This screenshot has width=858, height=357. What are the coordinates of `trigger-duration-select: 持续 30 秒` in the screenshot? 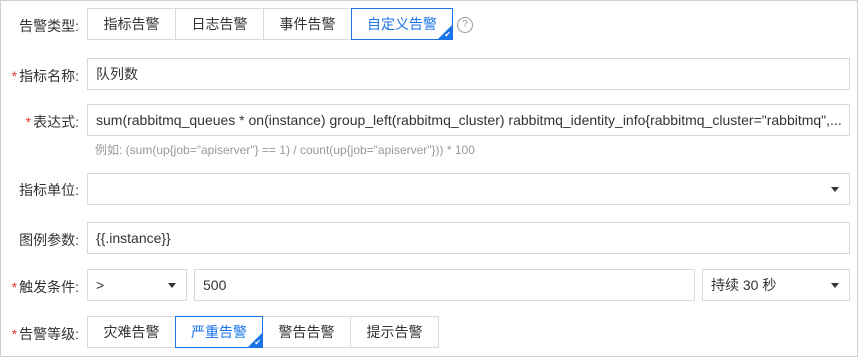 It's located at (776, 285).